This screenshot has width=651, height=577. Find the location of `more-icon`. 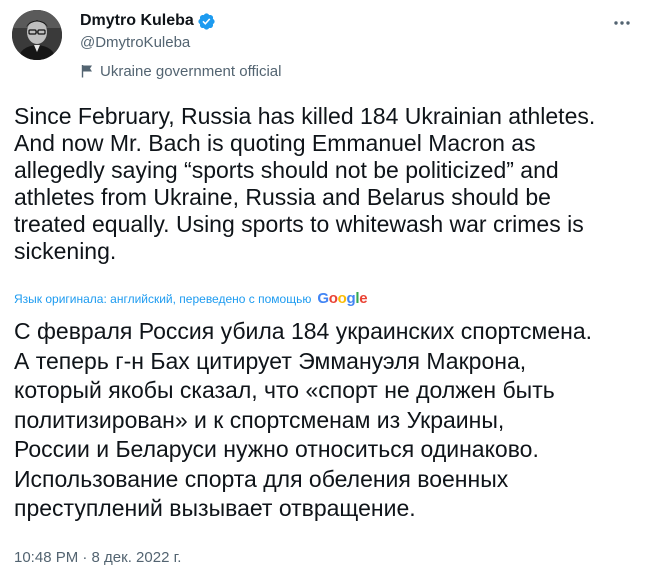

more-icon is located at coordinates (622, 23).